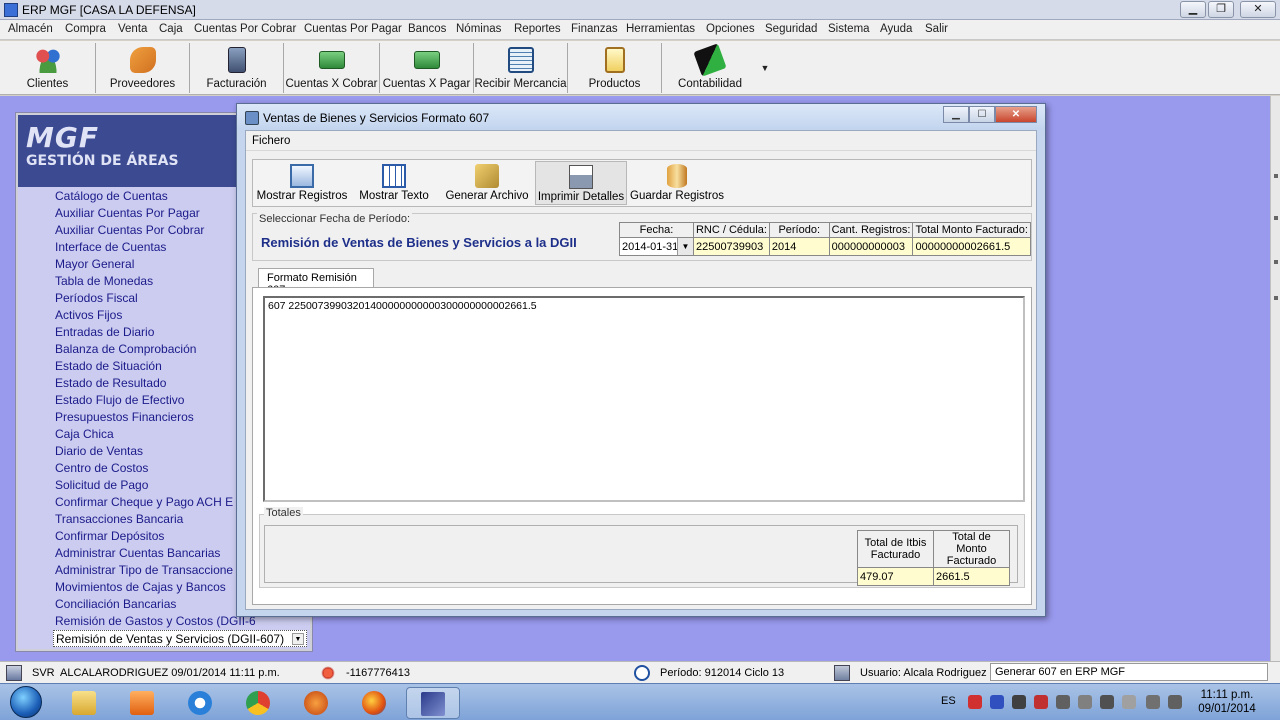 Image resolution: width=1280 pixels, height=720 pixels. What do you see at coordinates (155, 417) in the screenshot?
I see `nav-item: Presupuestos Financieros` at bounding box center [155, 417].